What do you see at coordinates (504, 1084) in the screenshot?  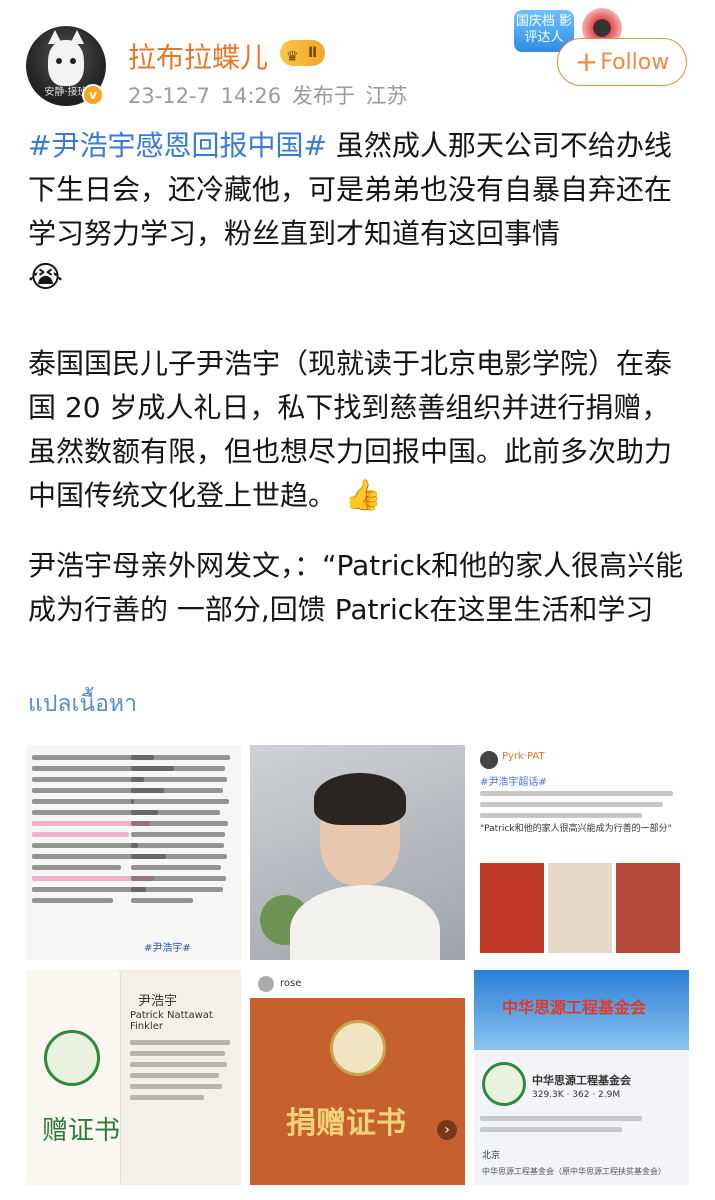 I see `profile-logo-icon` at bounding box center [504, 1084].